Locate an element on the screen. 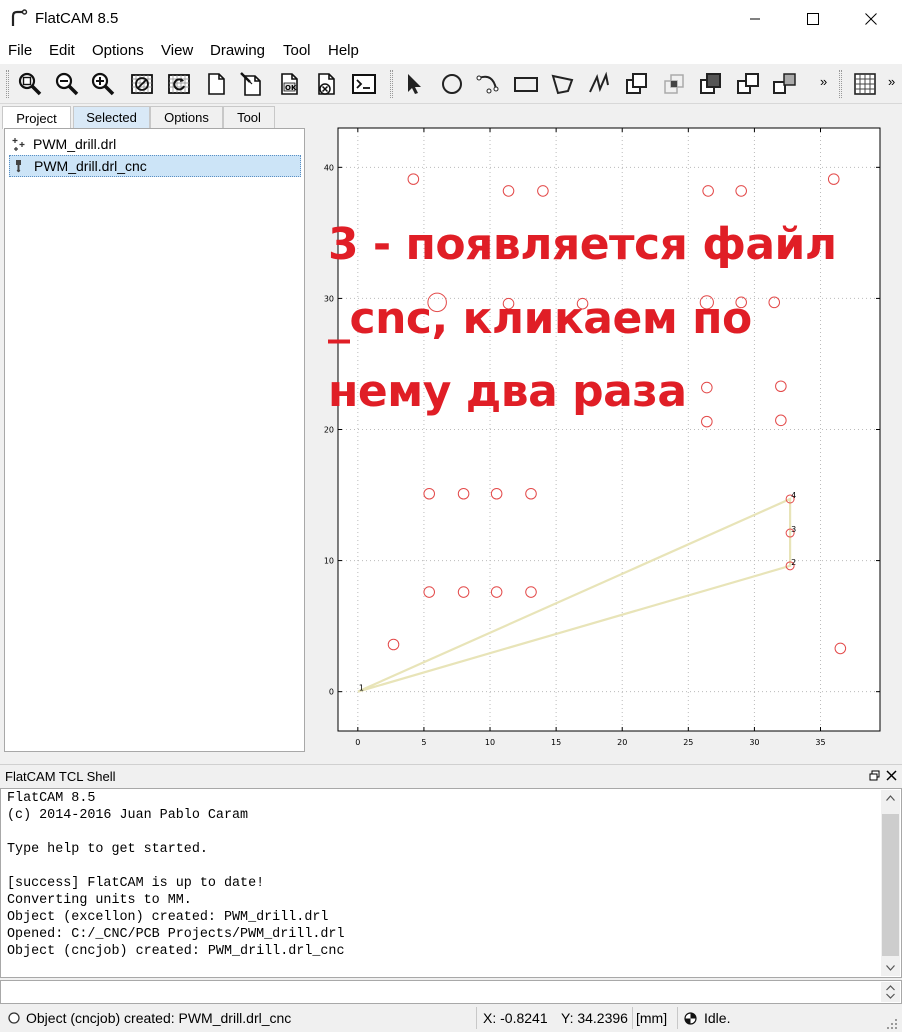  status-x-coordinate: X: -0.8241 is located at coordinates (515, 1018).